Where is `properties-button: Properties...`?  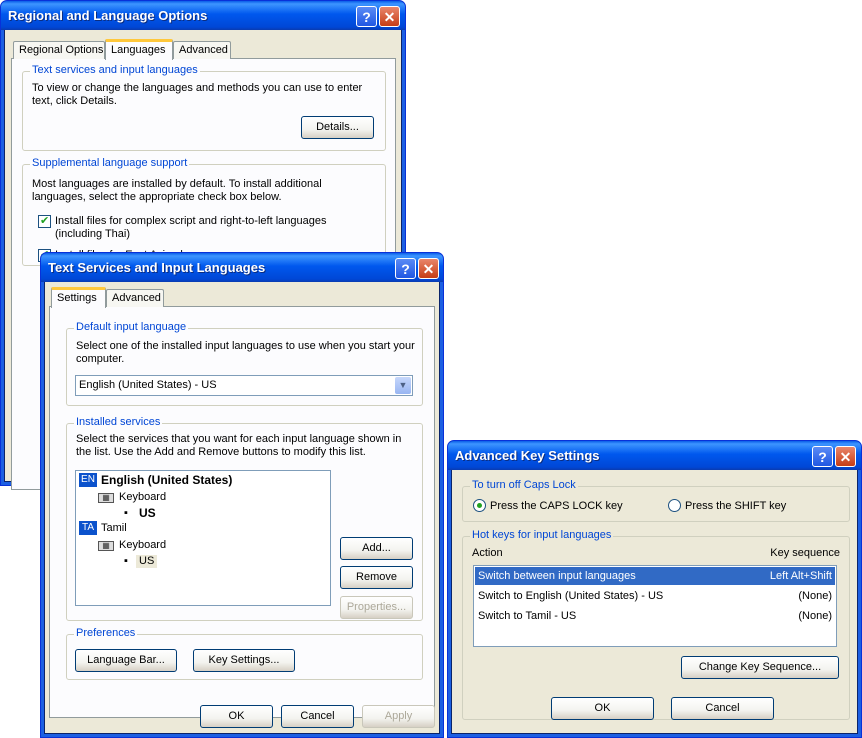
properties-button: Properties... is located at coordinates (376, 607).